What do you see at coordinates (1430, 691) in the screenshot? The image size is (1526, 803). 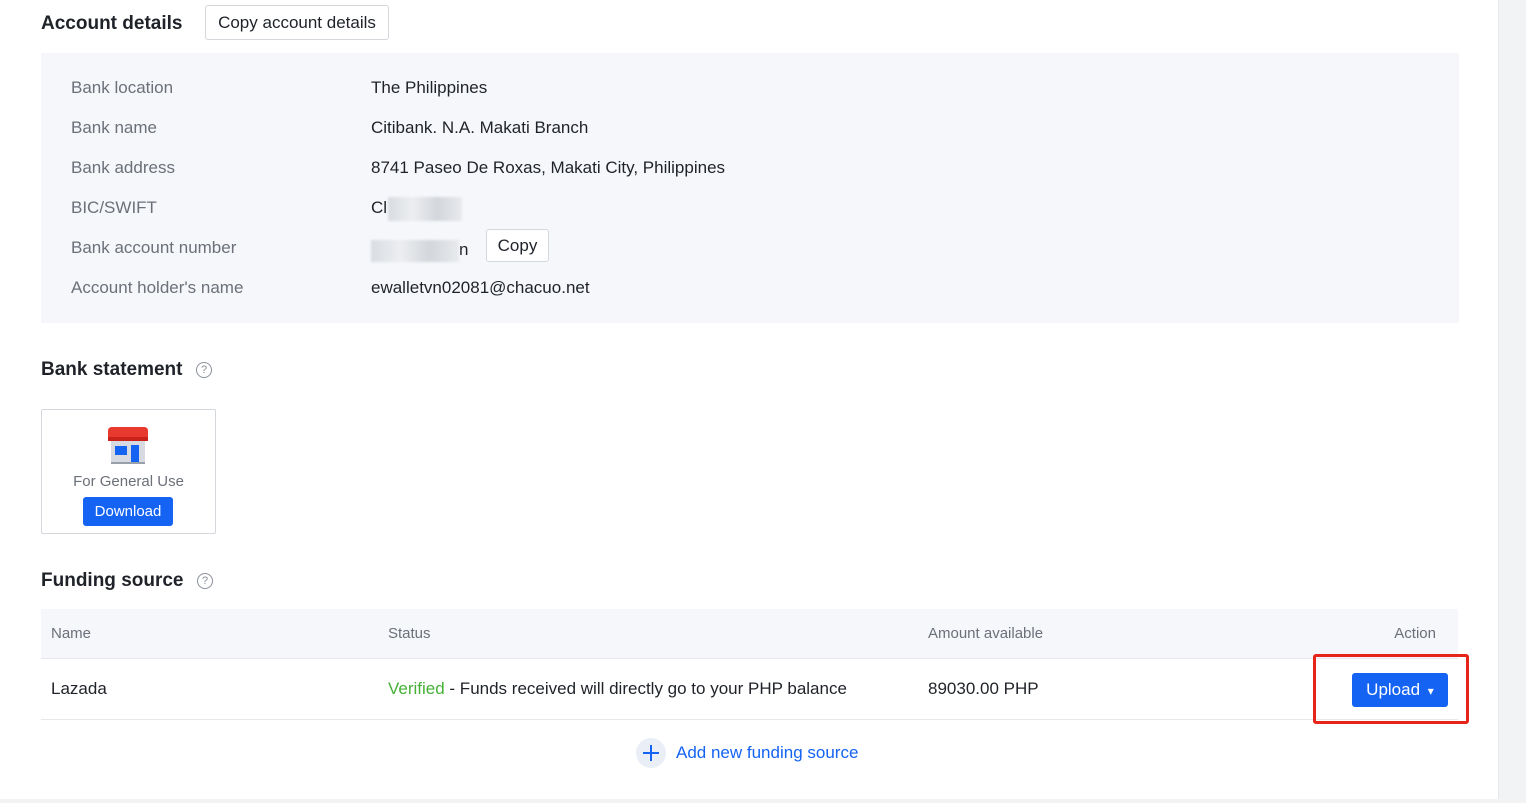 I see `chevron-down-icon: ▾` at bounding box center [1430, 691].